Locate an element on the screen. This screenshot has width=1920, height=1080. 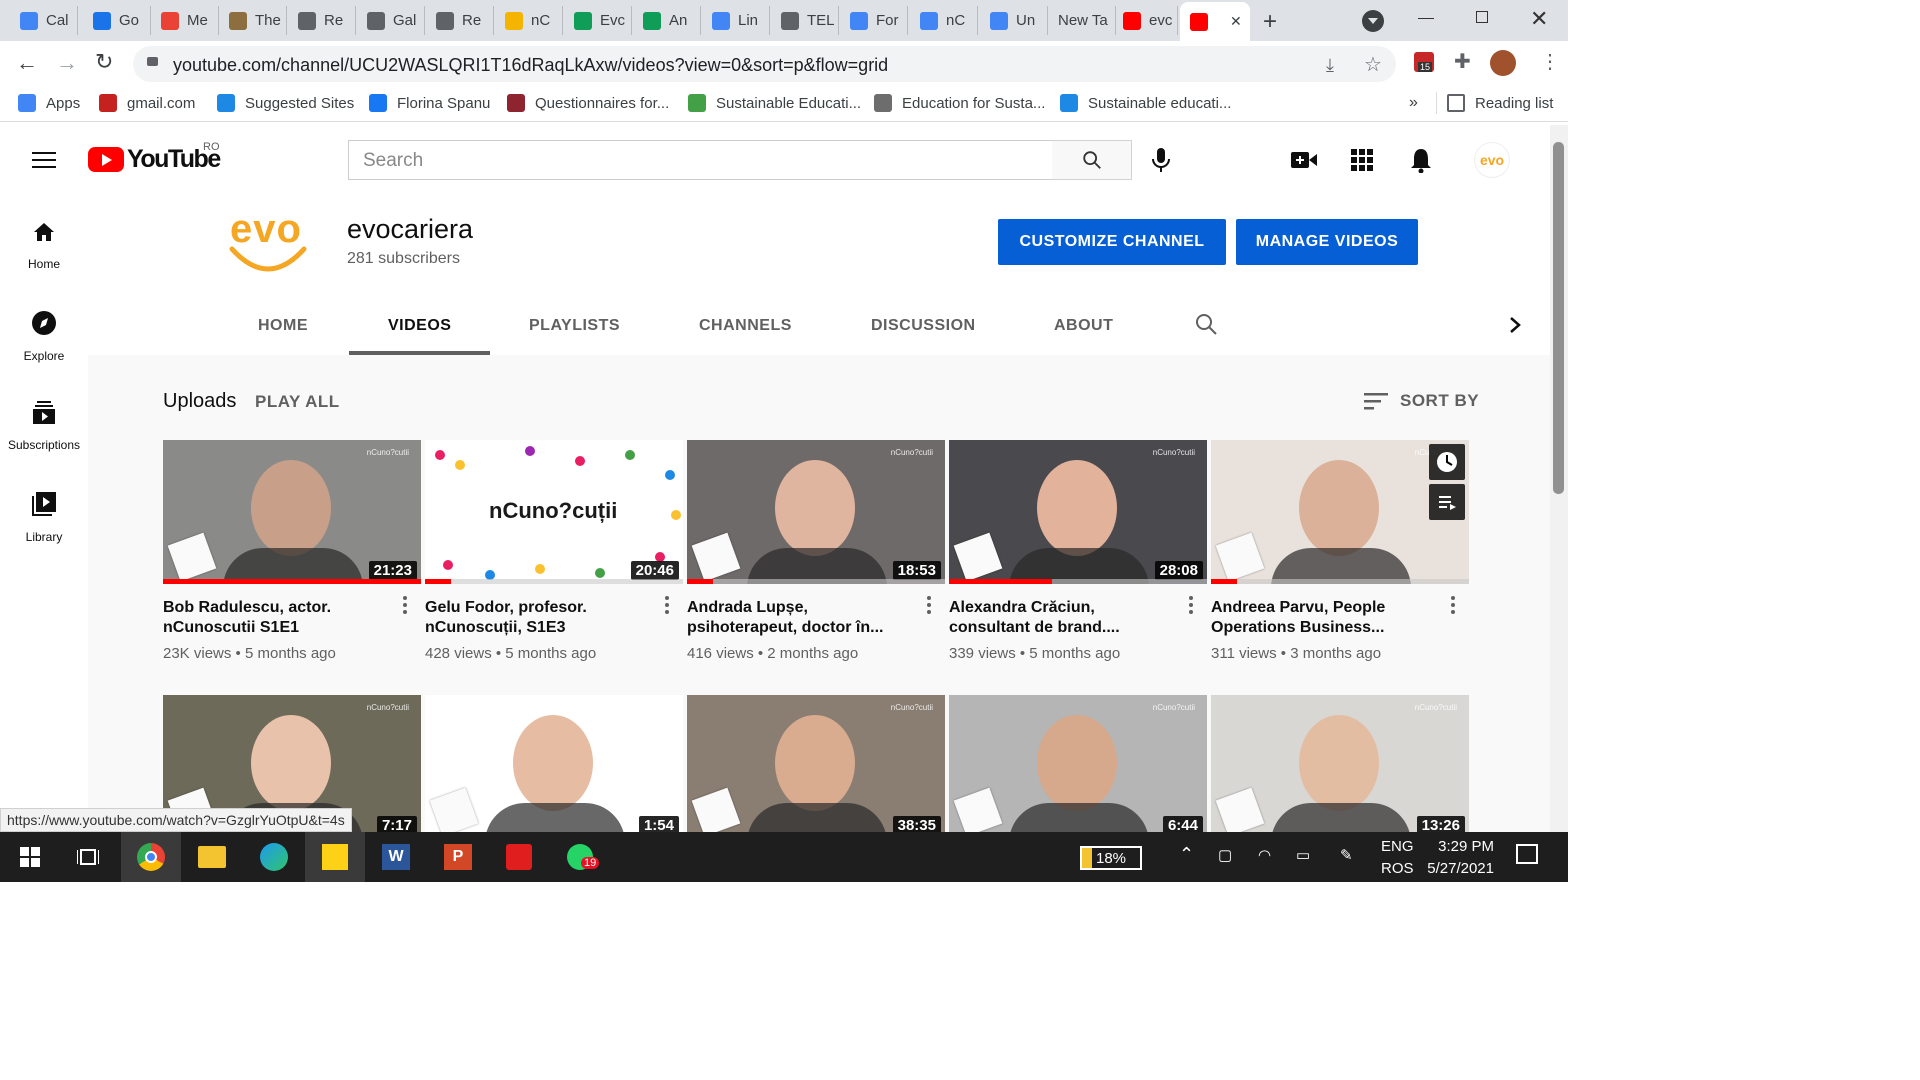
notifications-button is located at coordinates (1421, 162).